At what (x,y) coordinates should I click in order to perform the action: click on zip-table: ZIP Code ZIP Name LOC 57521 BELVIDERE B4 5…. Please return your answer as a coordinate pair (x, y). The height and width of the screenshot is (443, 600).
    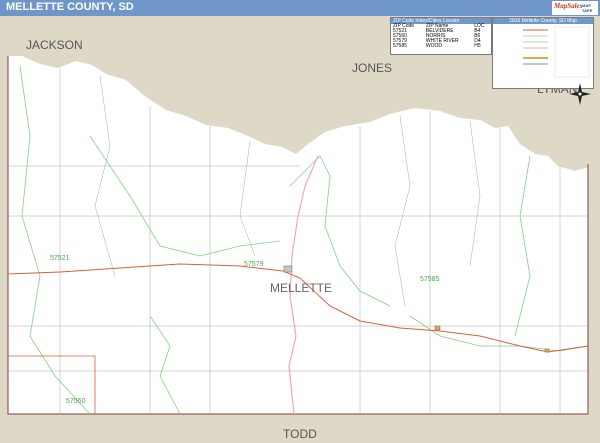
    Looking at the image, I should click on (441, 36).